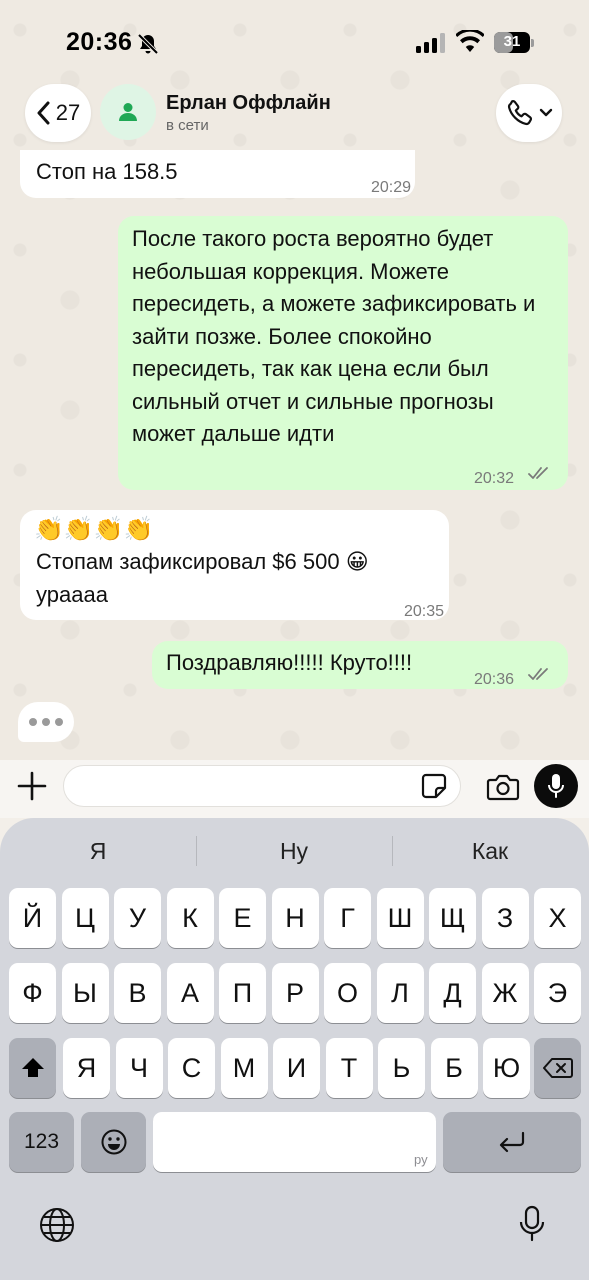 The width and height of the screenshot is (589, 1280). I want to click on unread-count: 27, so click(68, 112).